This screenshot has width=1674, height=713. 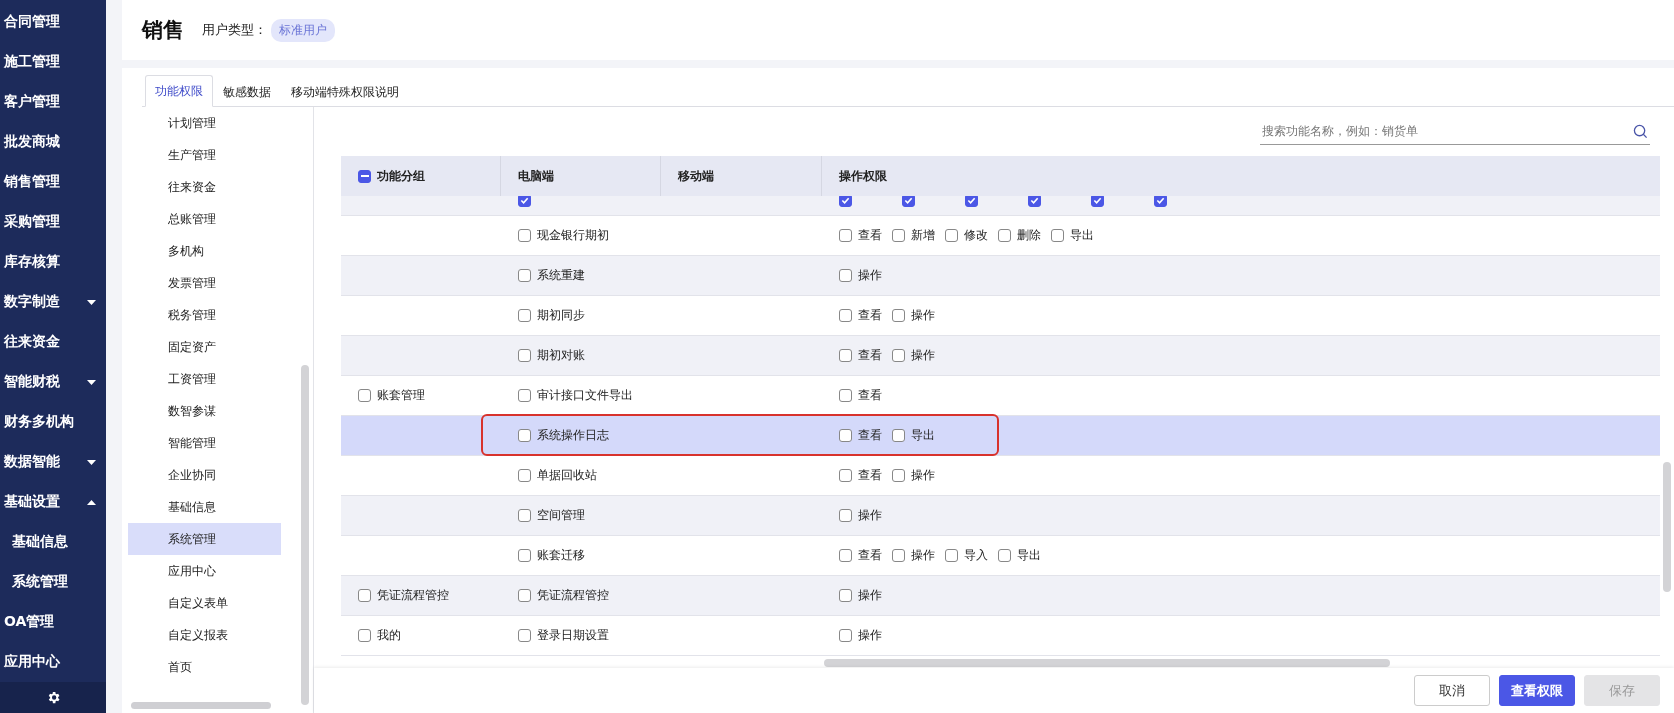 I want to click on tree-item: 发票管理, so click(x=204, y=283).